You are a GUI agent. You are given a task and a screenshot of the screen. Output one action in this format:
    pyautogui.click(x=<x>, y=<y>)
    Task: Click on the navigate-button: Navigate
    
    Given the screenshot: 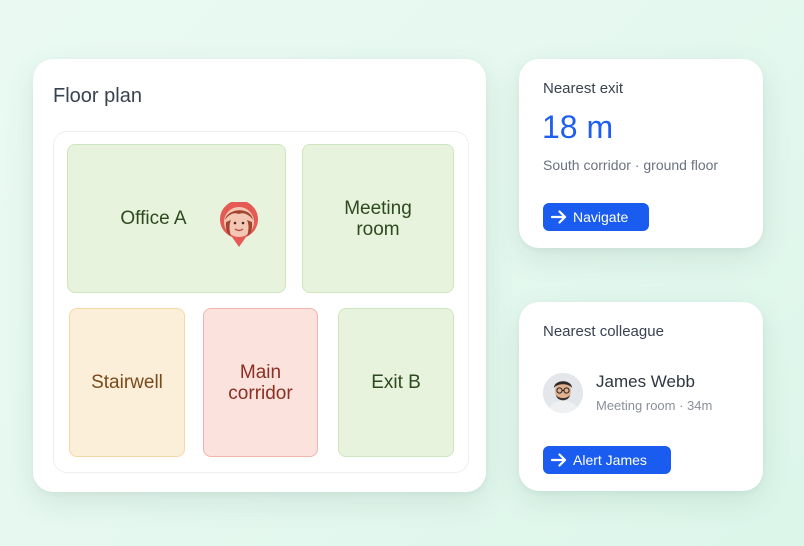 What is the action you would take?
    pyautogui.click(x=596, y=217)
    